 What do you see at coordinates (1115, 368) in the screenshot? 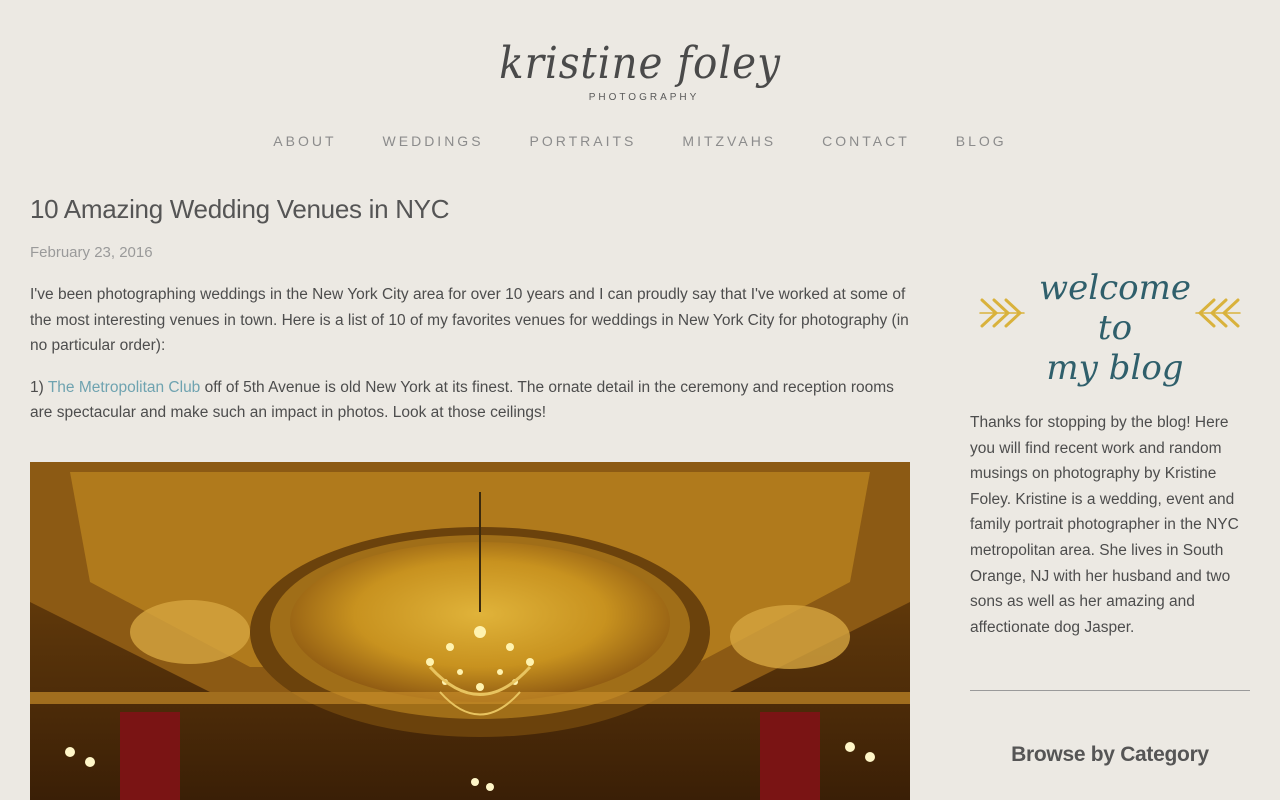
I see `welcome-line-2: my blog` at bounding box center [1115, 368].